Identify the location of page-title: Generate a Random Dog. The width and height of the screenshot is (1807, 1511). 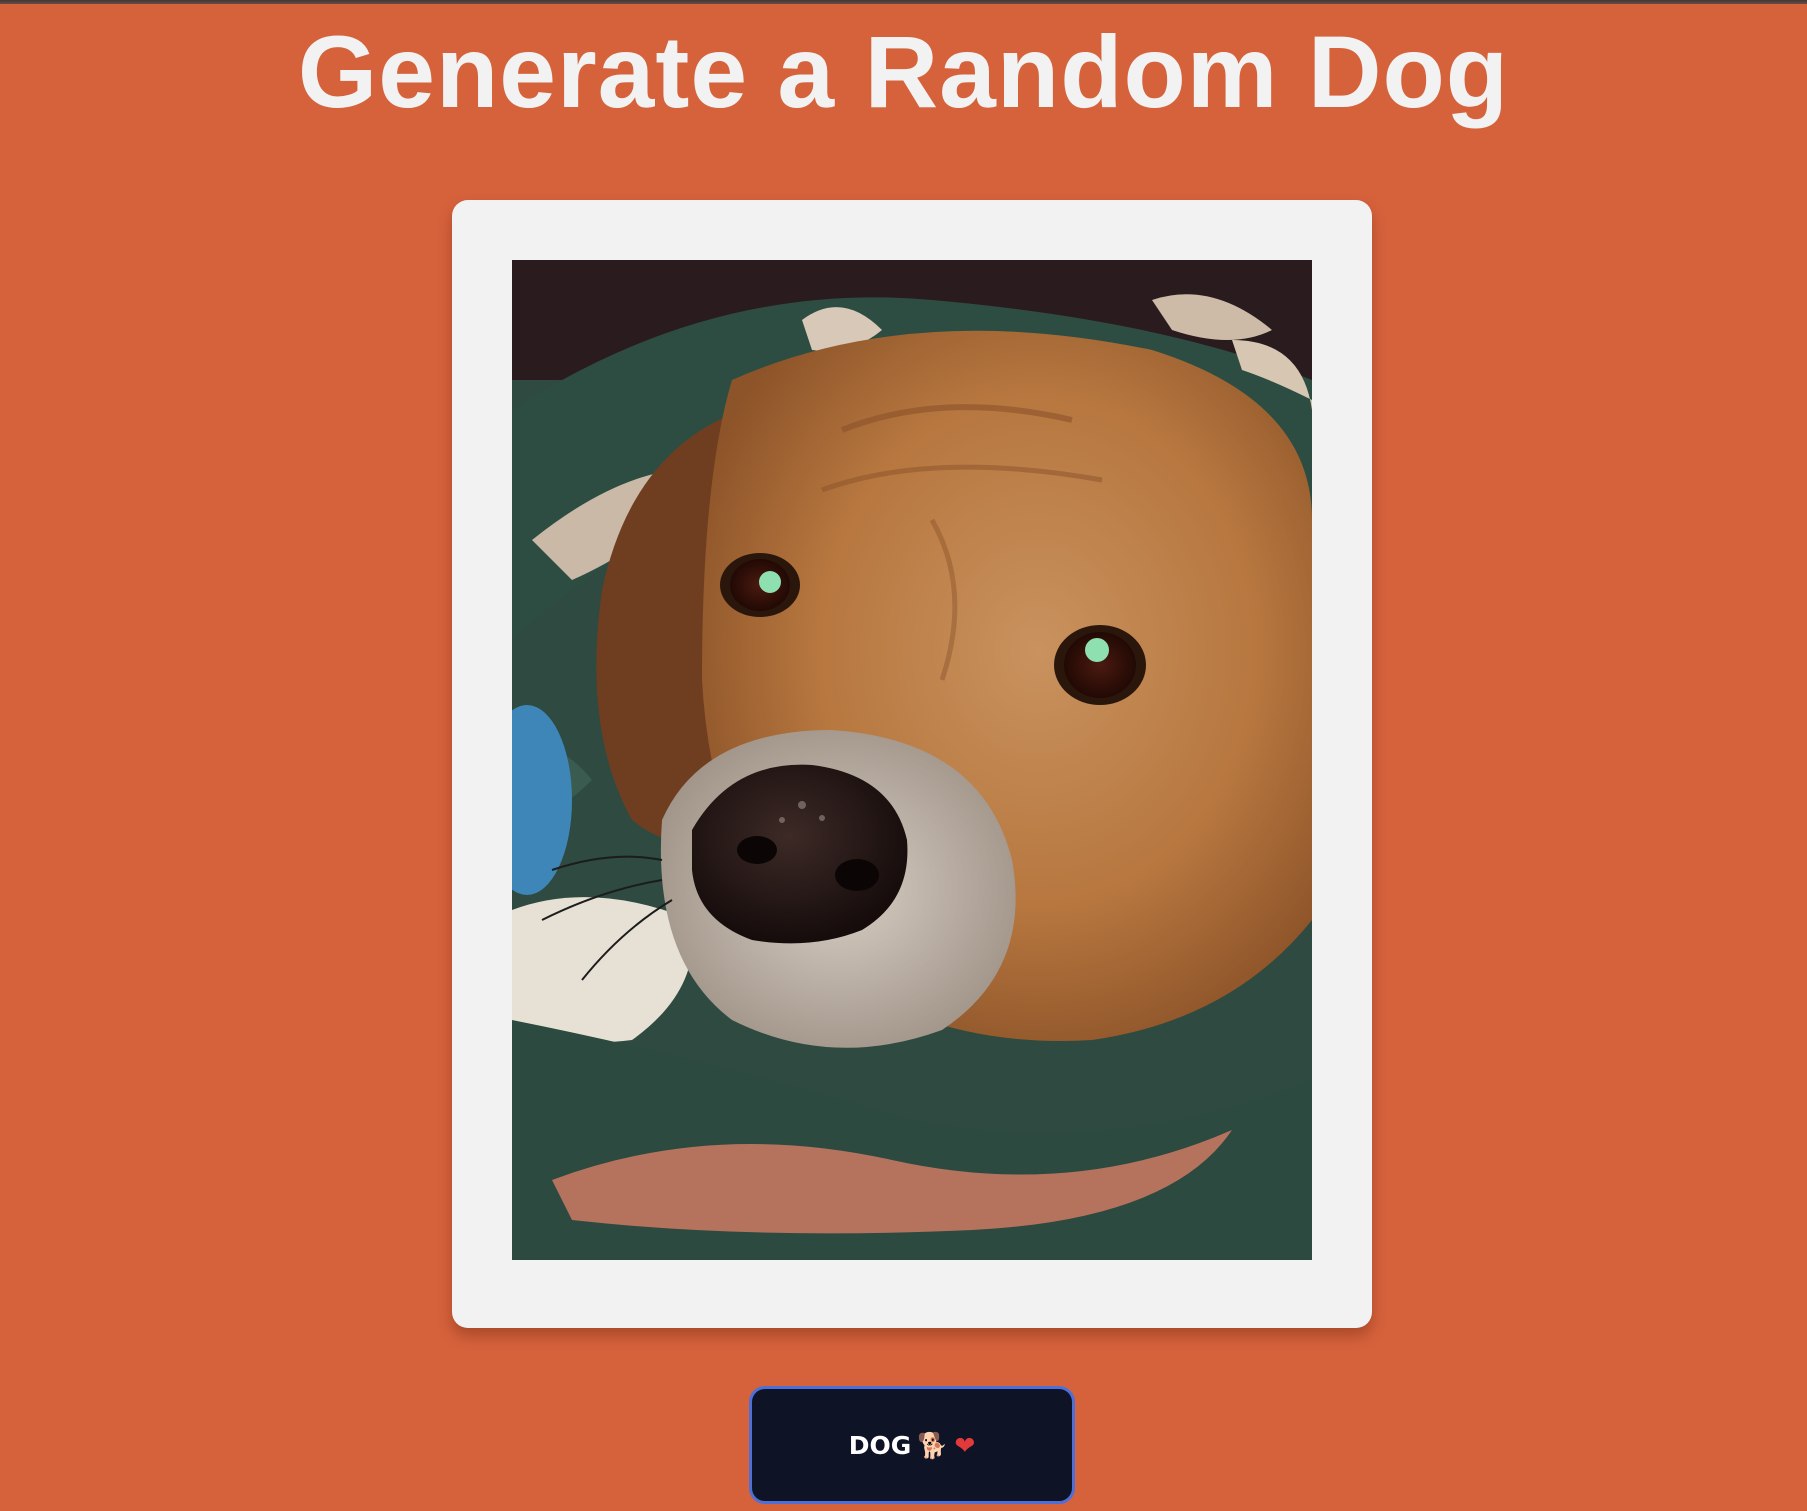
(903, 72).